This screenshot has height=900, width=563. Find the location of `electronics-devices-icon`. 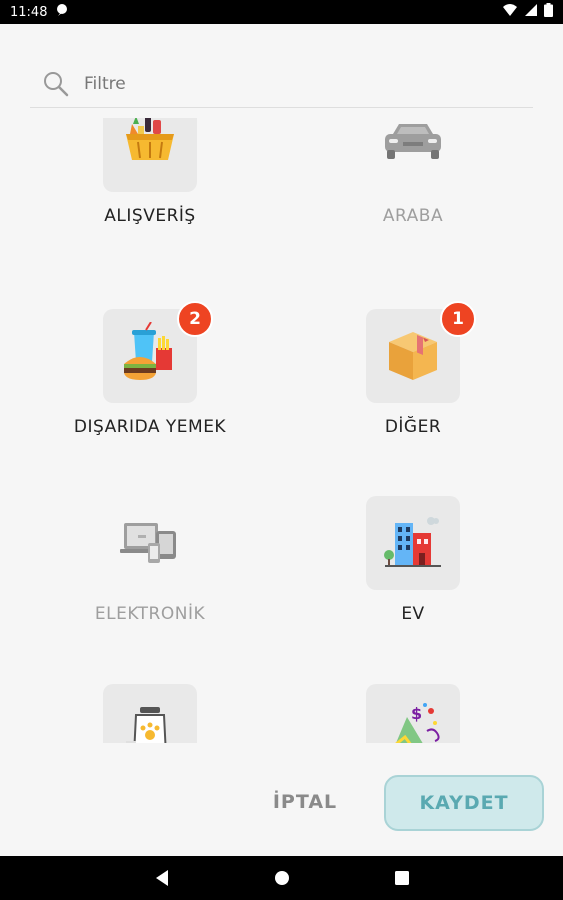

electronics-devices-icon is located at coordinates (150, 543).